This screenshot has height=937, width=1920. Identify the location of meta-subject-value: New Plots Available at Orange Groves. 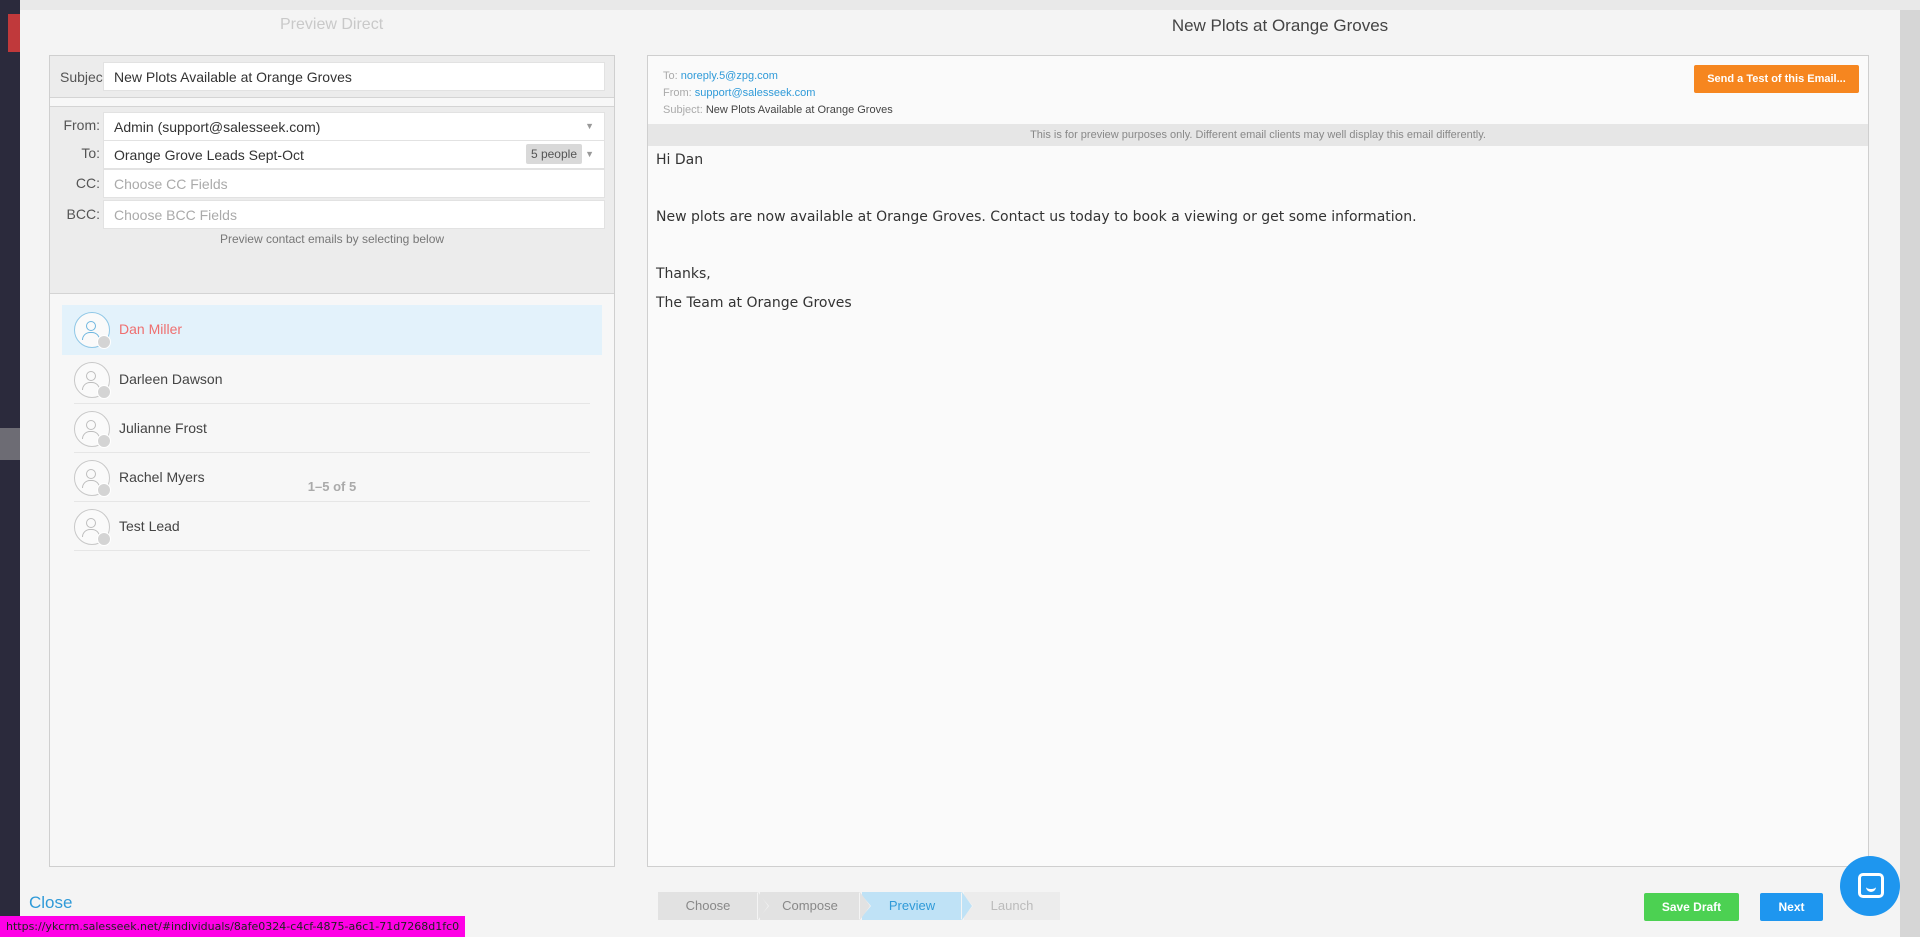
(799, 110).